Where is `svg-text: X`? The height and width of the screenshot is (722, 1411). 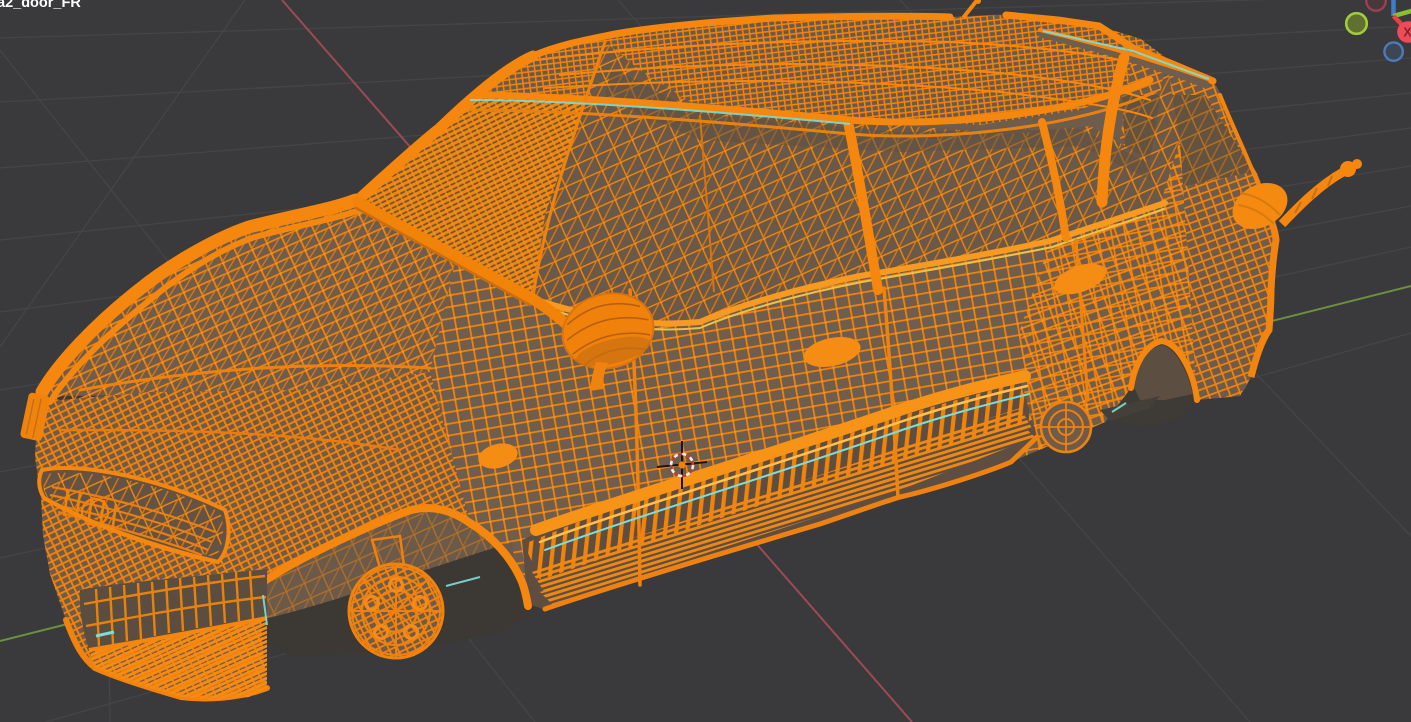
svg-text: X is located at coordinates (1407, 33).